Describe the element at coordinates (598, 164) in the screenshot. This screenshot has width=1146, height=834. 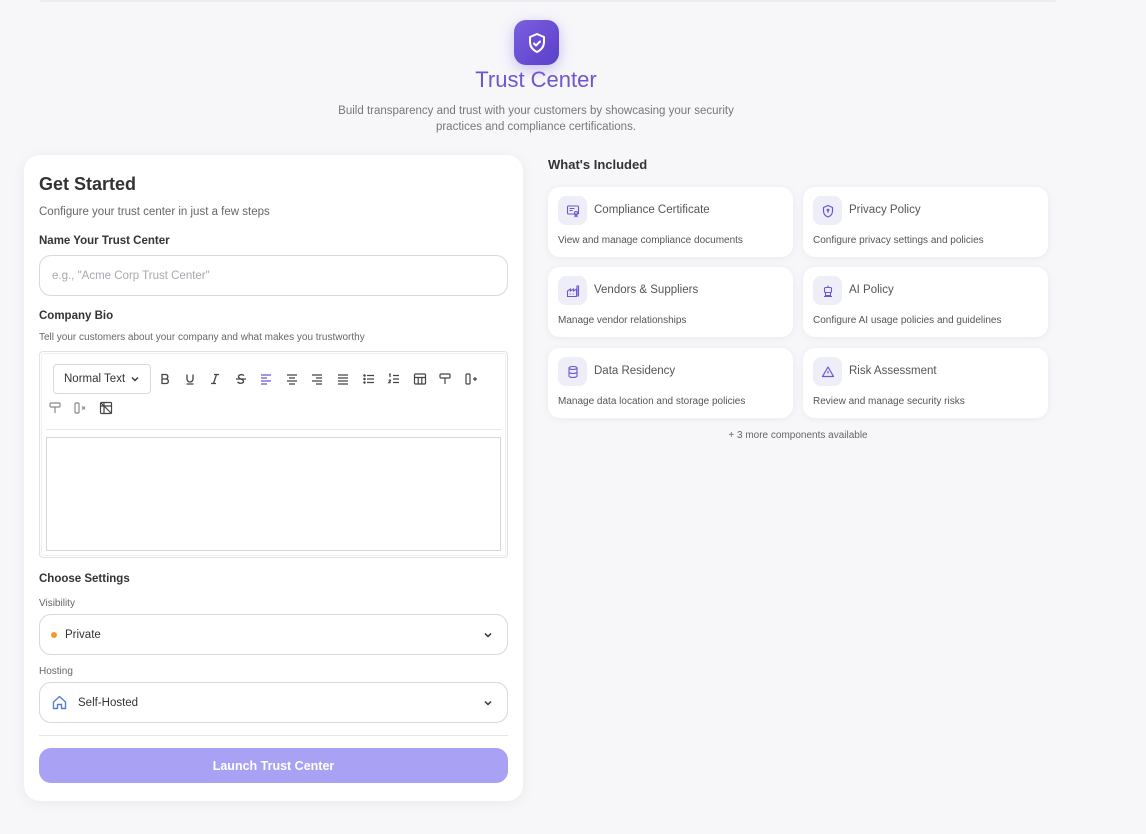
I see `whats-included-title: What's Included` at that location.